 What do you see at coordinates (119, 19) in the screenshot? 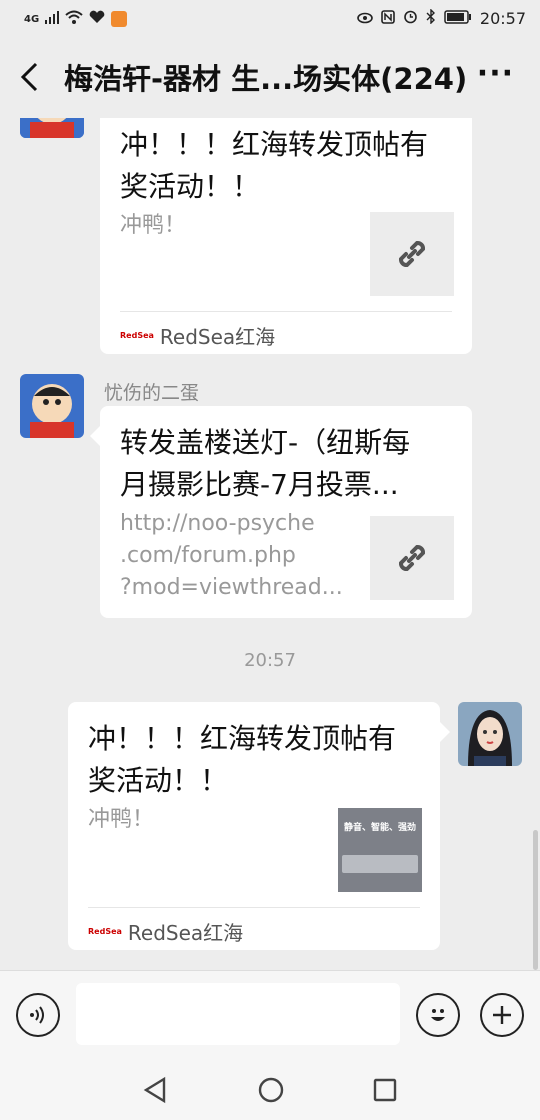
I see `app-notification-icon` at bounding box center [119, 19].